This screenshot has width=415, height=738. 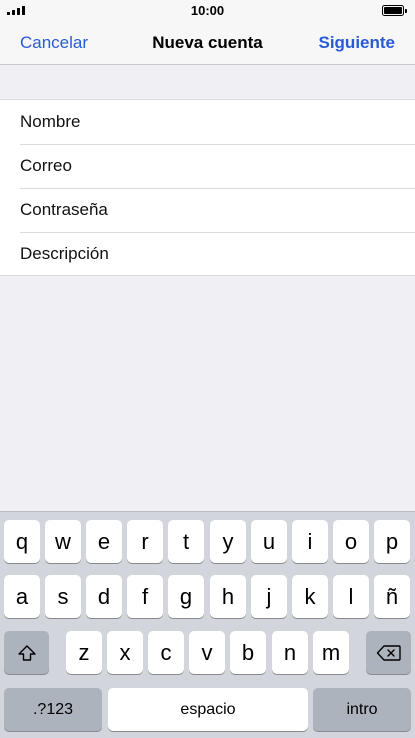 What do you see at coordinates (269, 596) in the screenshot?
I see `key-j: j` at bounding box center [269, 596].